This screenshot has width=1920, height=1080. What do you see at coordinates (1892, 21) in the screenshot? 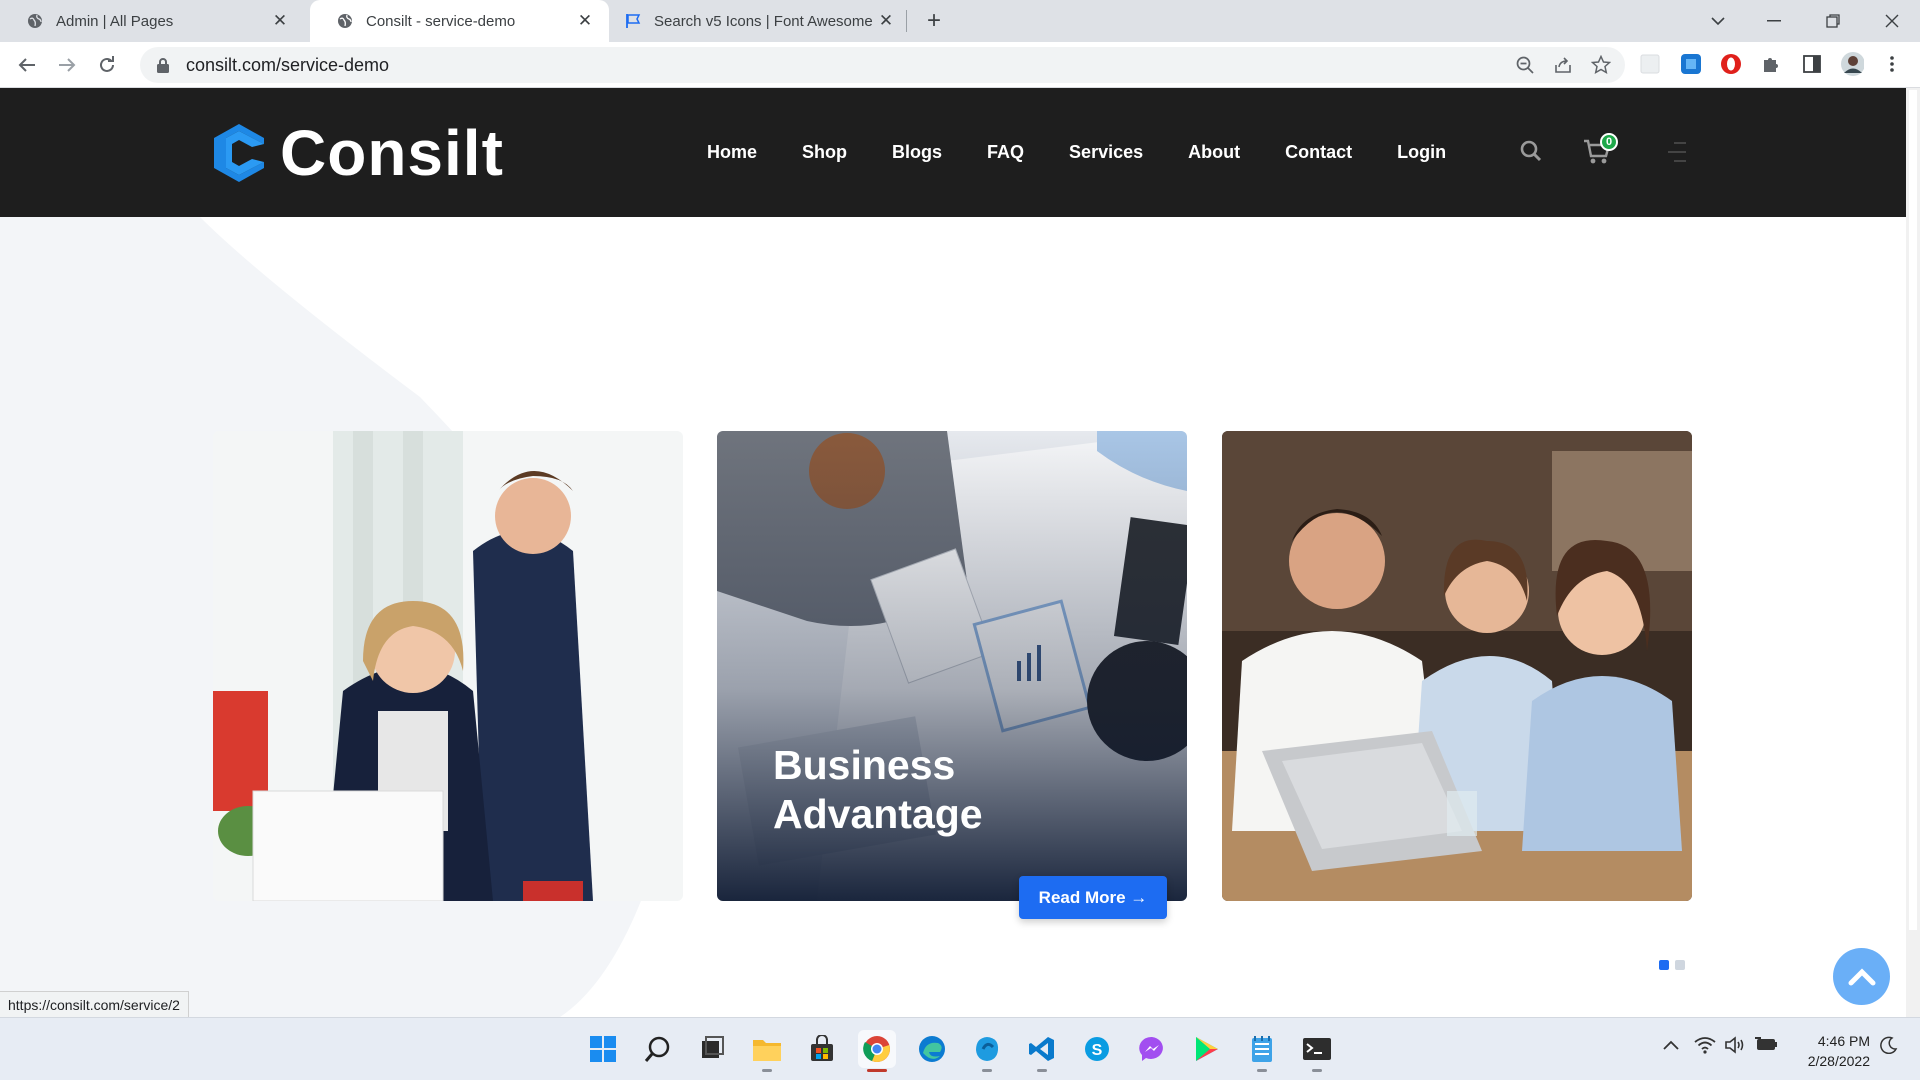
I see `close-window-button` at bounding box center [1892, 21].